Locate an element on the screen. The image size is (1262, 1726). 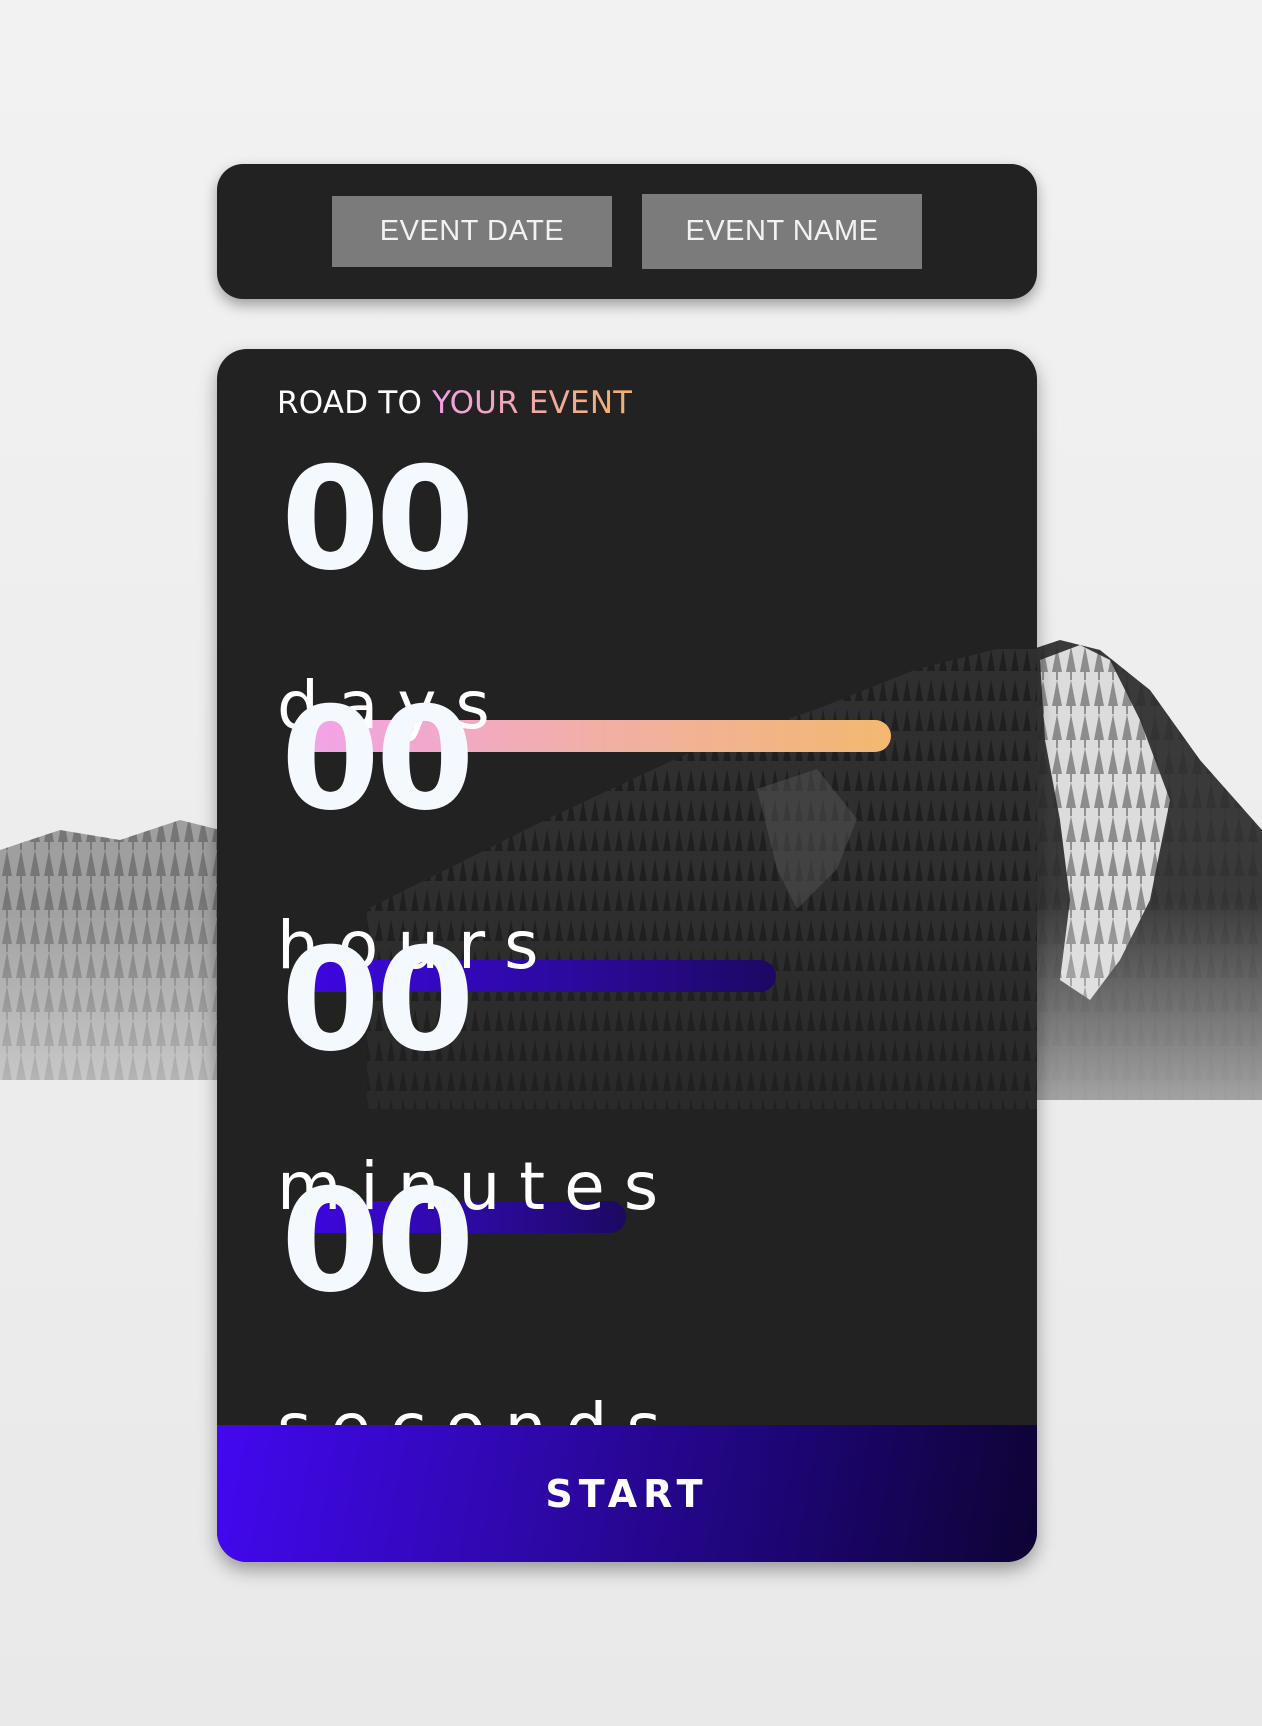
event-input-panel: EVENT DATE EVENT NAME is located at coordinates (627, 231).